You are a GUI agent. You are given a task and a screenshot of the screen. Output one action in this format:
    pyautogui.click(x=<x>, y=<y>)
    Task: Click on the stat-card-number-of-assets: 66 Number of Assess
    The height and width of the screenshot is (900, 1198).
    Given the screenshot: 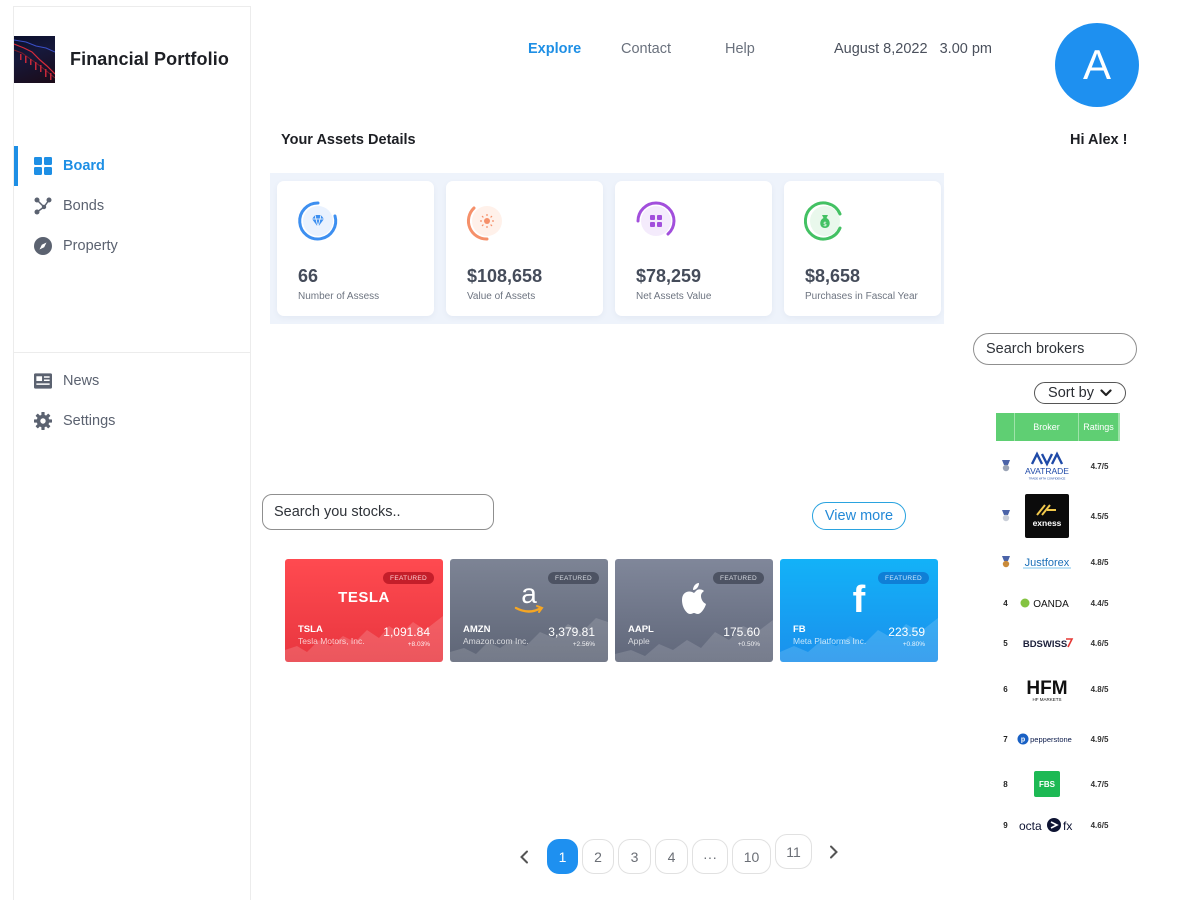 What is the action you would take?
    pyautogui.click(x=355, y=248)
    